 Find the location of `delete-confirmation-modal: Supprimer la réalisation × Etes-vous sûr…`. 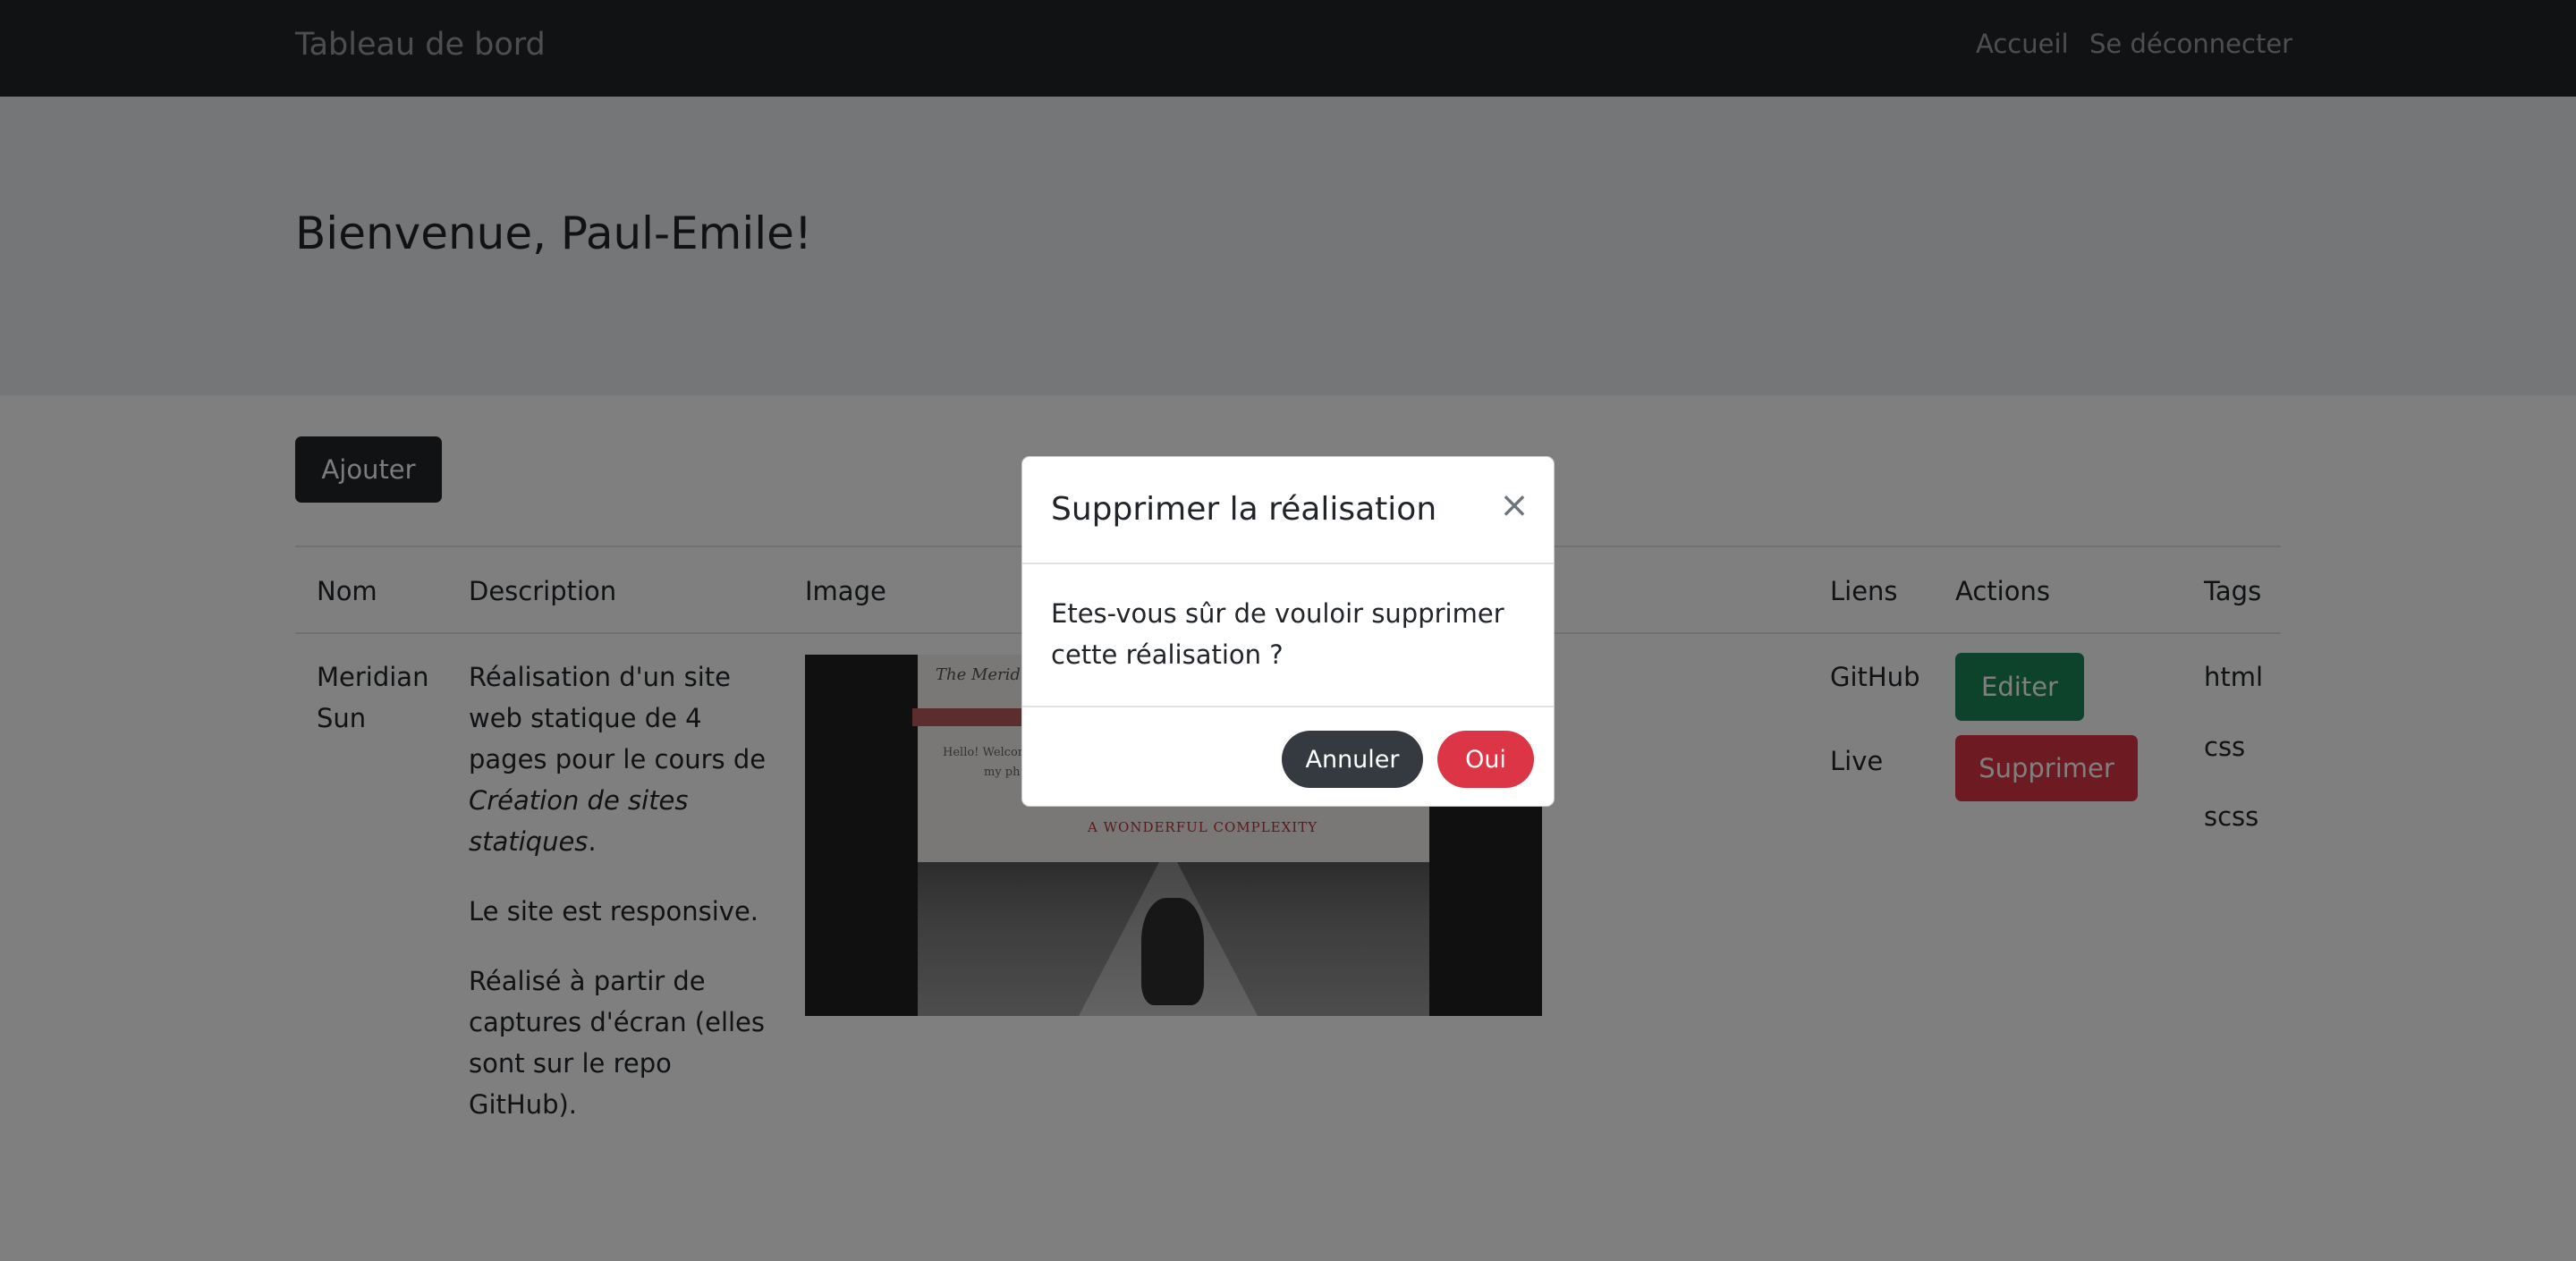

delete-confirmation-modal: Supprimer la réalisation × Etes-vous sûr… is located at coordinates (1288, 631).